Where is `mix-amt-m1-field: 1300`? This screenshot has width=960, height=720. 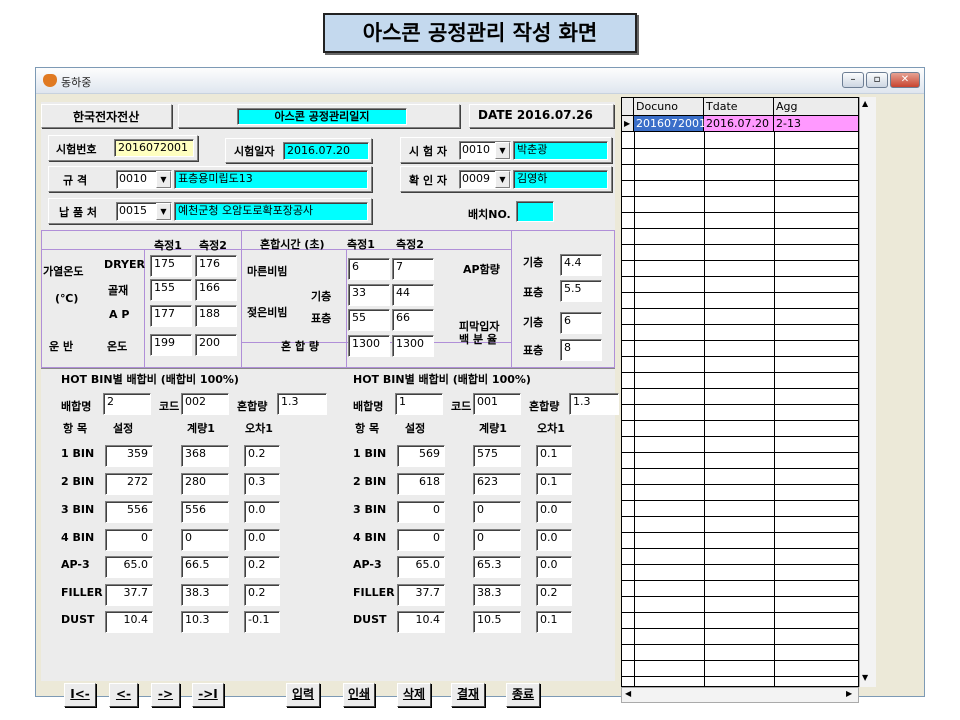
mix-amt-m1-field: 1300 is located at coordinates (369, 346).